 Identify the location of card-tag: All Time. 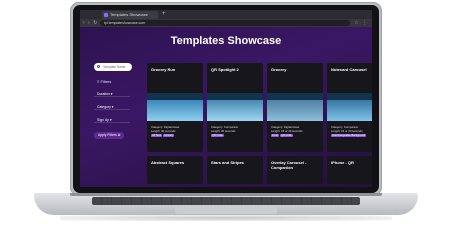
(157, 135).